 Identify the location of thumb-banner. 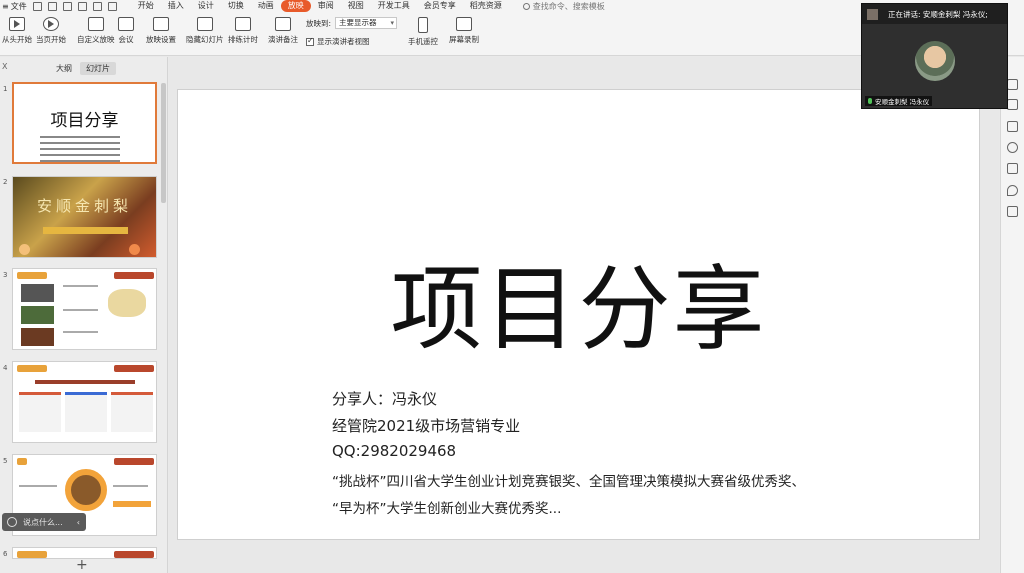
(85, 230).